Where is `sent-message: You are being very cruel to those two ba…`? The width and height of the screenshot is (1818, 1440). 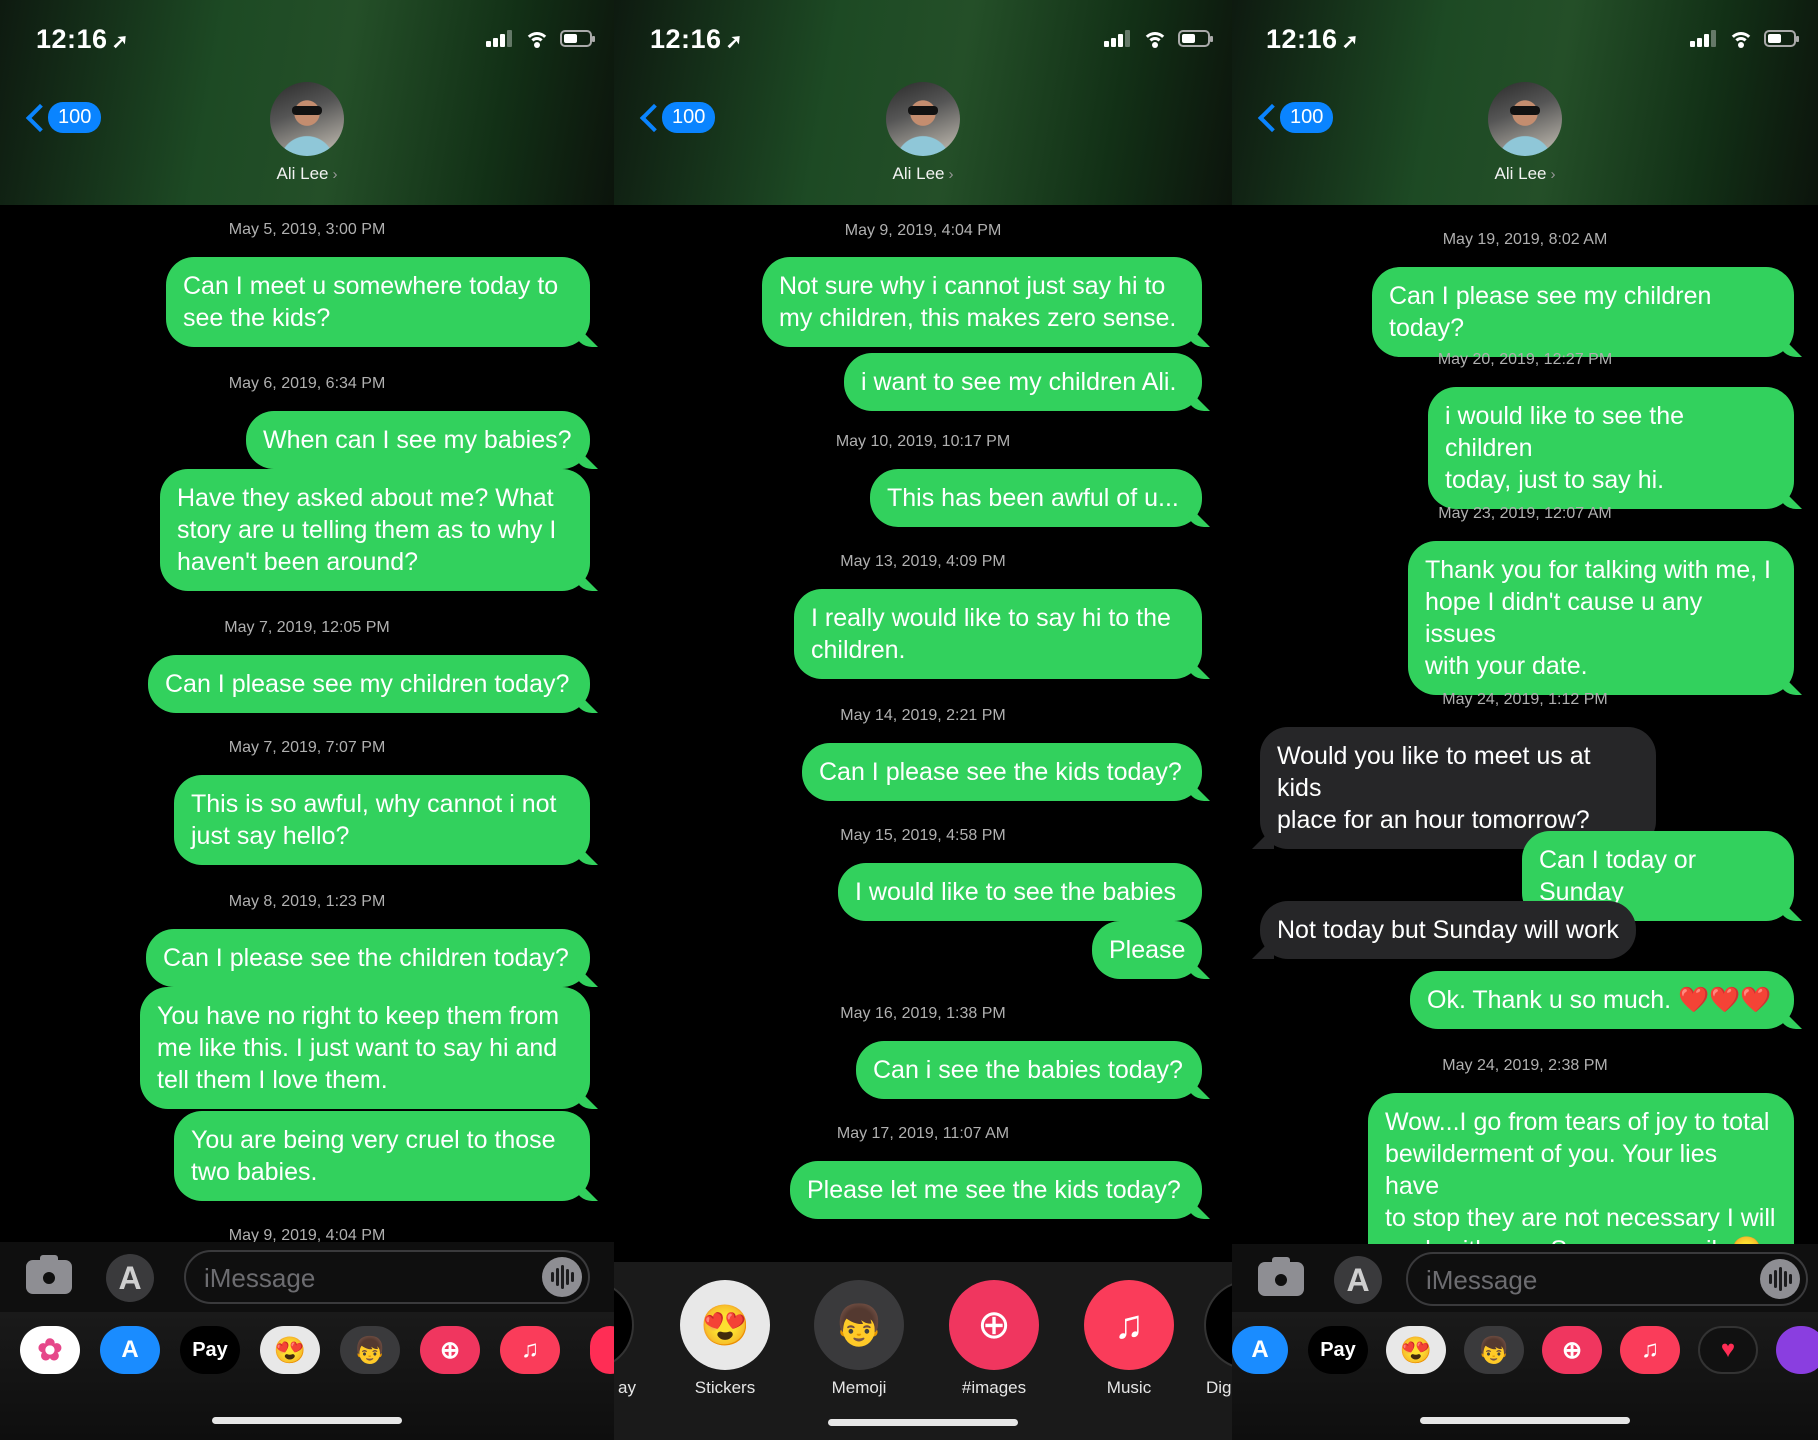
sent-message: You are being very cruel to those two ba… is located at coordinates (382, 1156).